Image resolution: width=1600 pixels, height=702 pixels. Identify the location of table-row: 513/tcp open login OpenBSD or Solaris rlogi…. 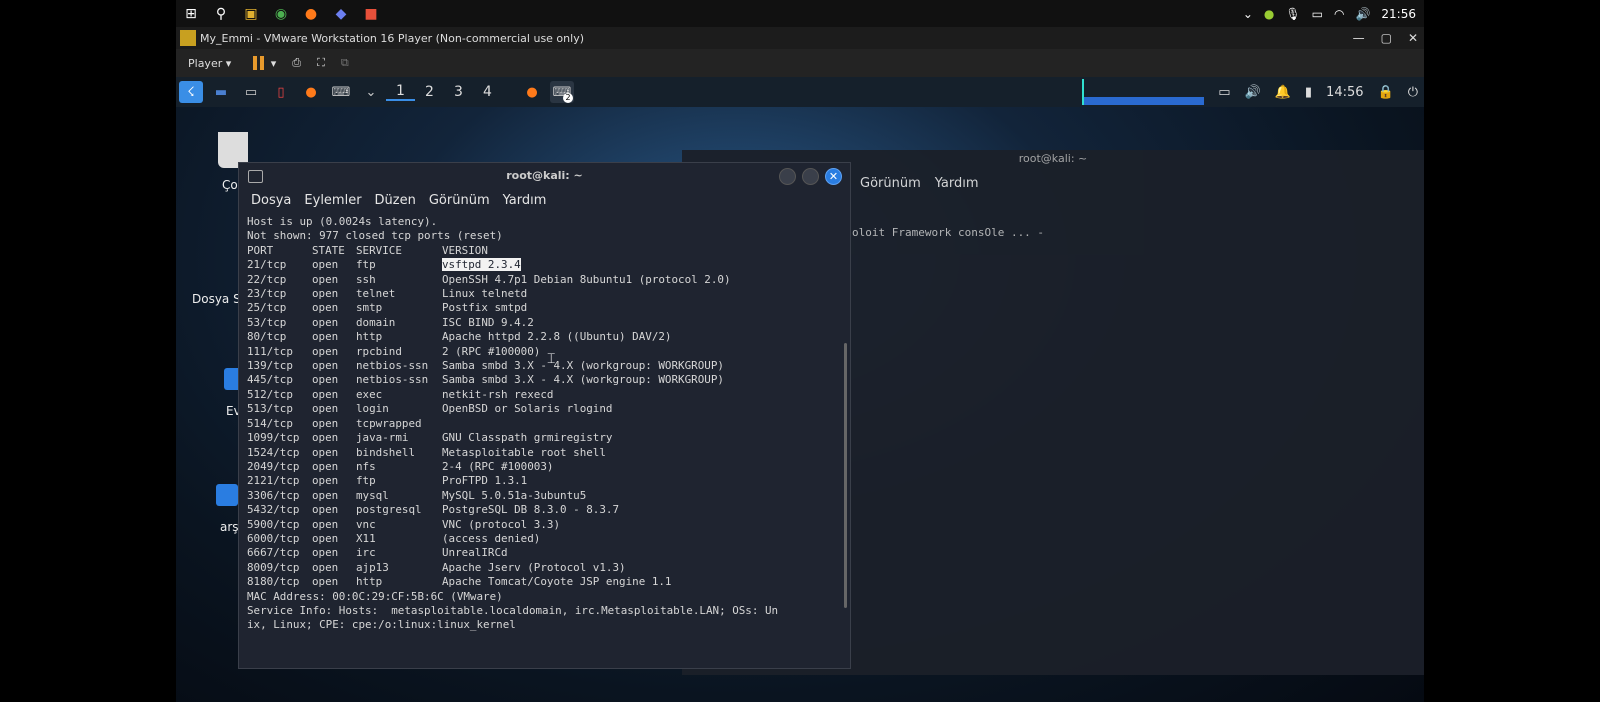
(539, 409).